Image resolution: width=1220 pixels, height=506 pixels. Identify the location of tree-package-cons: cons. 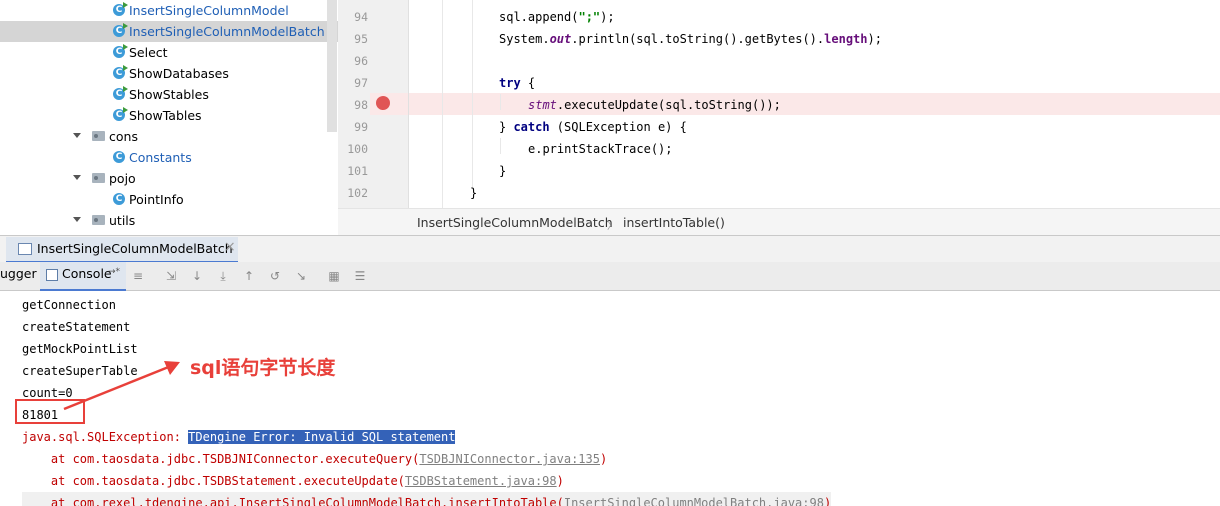
(169, 136).